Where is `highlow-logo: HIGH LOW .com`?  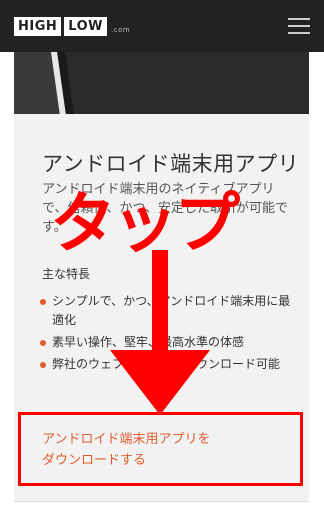 highlow-logo: HIGH LOW .com is located at coordinates (72, 26).